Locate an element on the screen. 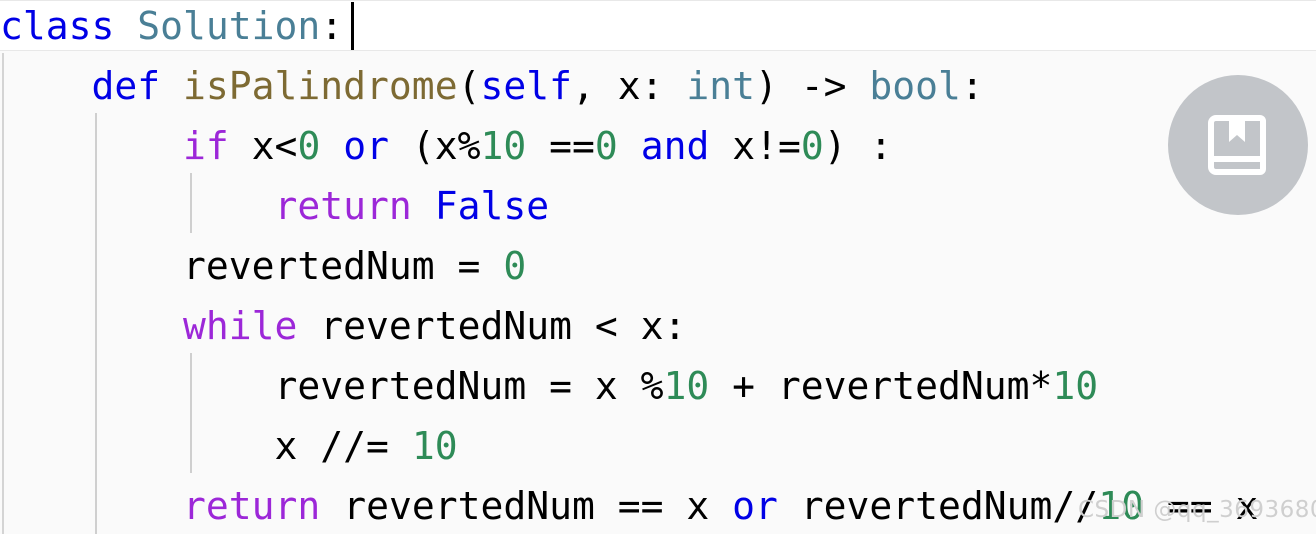 The image size is (1316, 534). code-token: ) : is located at coordinates (858, 146).